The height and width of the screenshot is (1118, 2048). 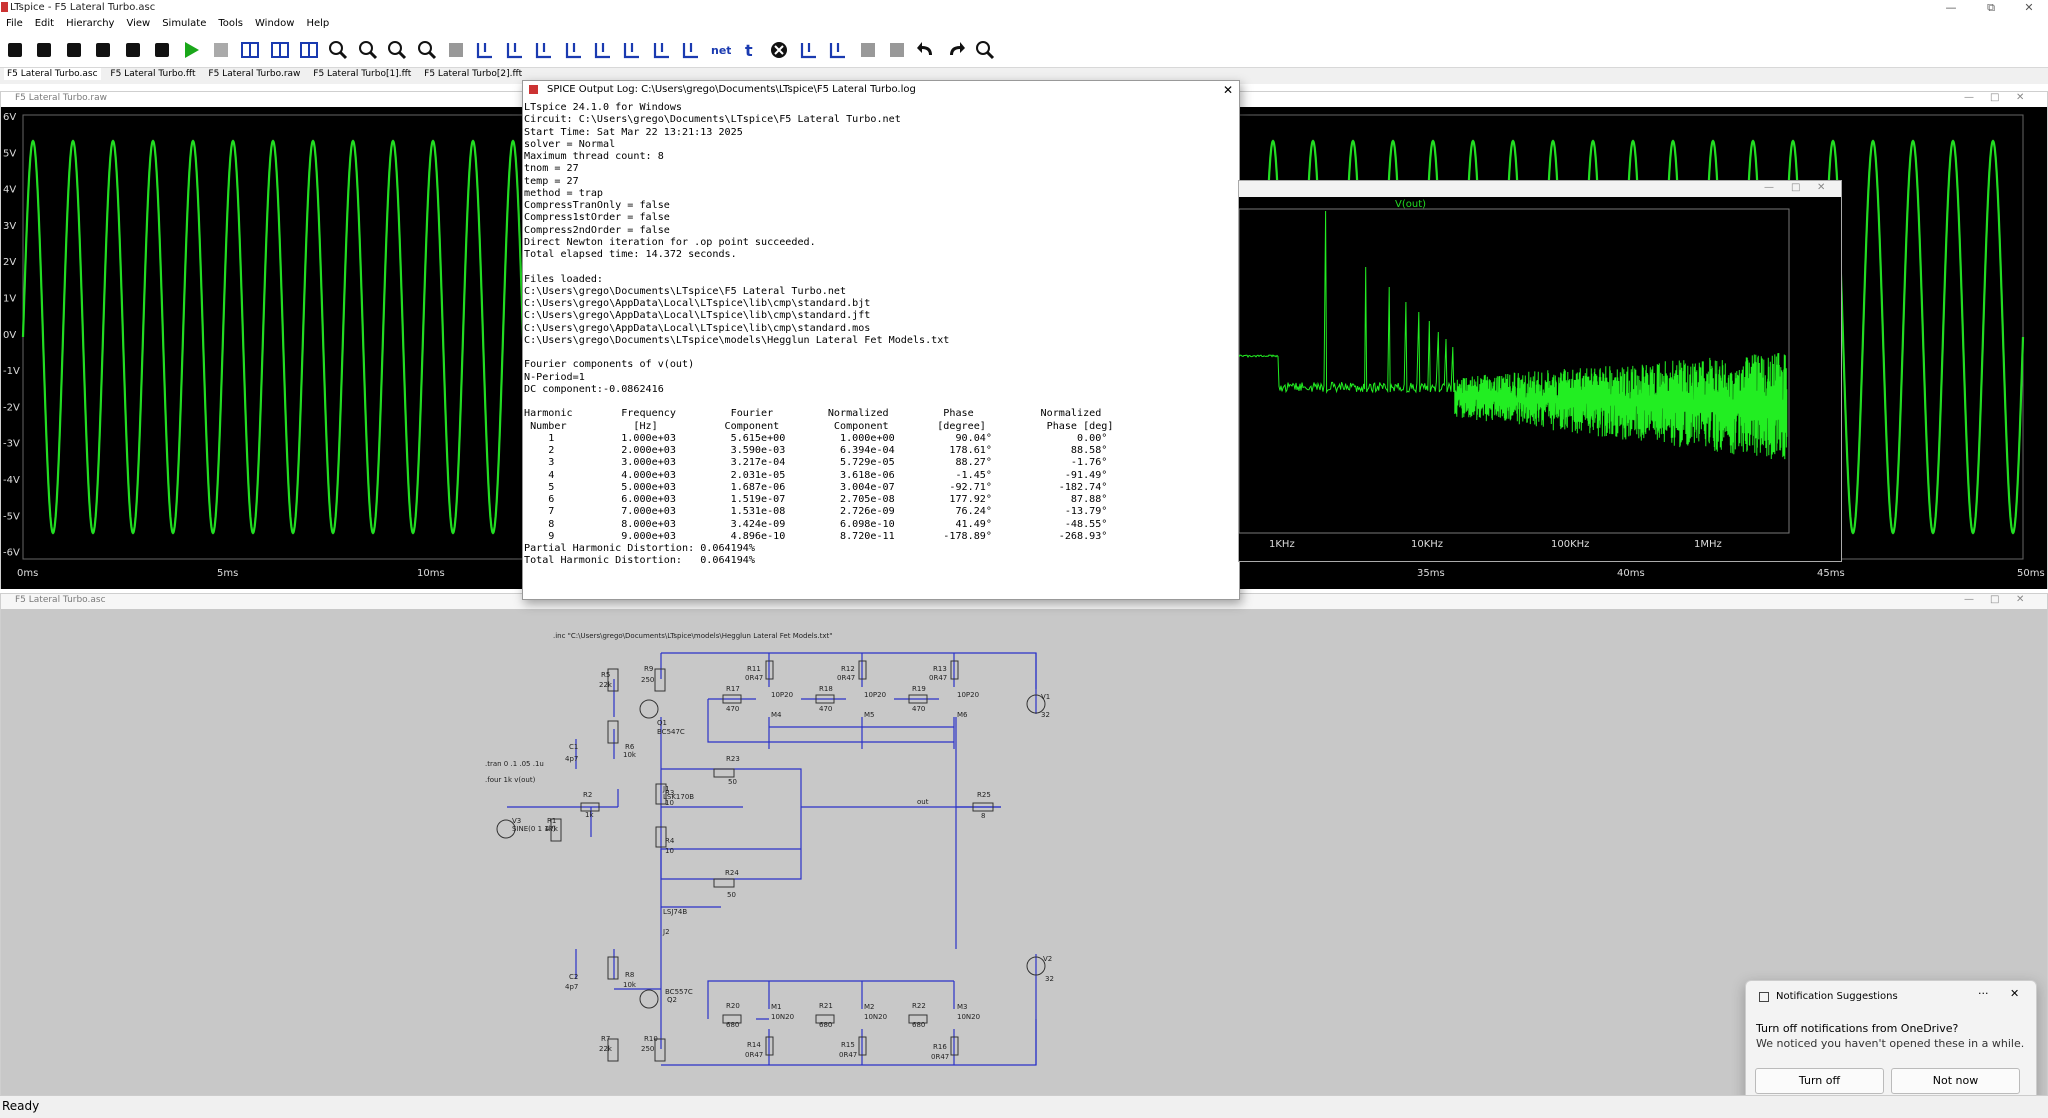 I want to click on component-label: R16, so click(x=940, y=1047).